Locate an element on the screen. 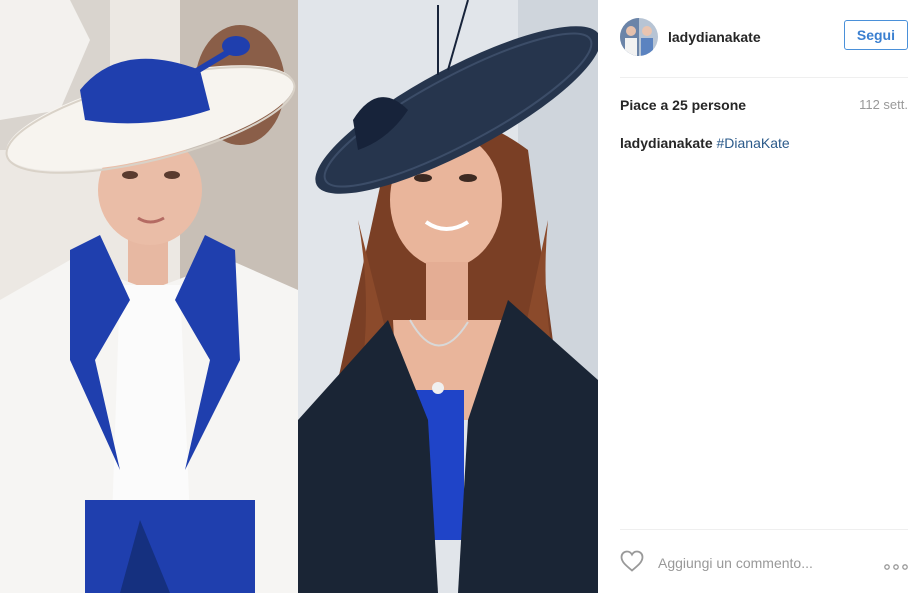  header-divider is located at coordinates (764, 77).